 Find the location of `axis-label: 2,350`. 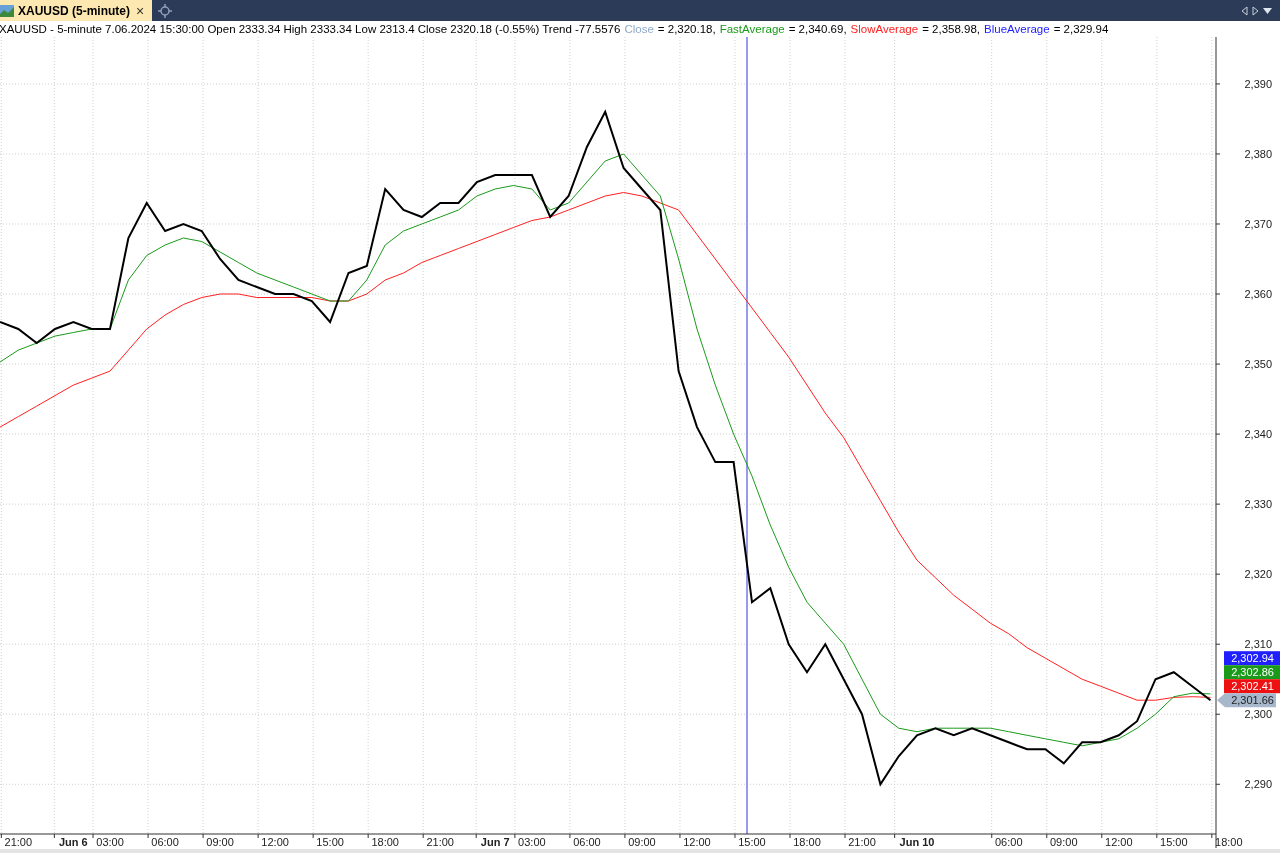

axis-label: 2,350 is located at coordinates (1258, 364).